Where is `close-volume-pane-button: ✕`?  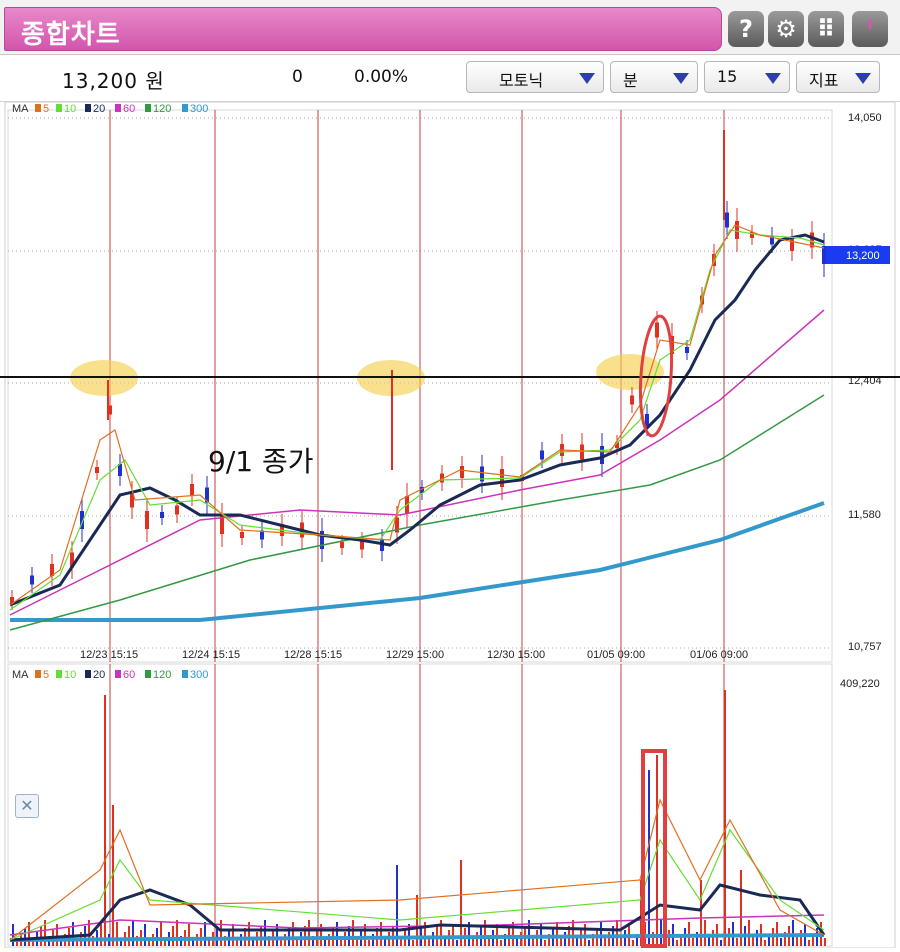
close-volume-pane-button: ✕ is located at coordinates (27, 806).